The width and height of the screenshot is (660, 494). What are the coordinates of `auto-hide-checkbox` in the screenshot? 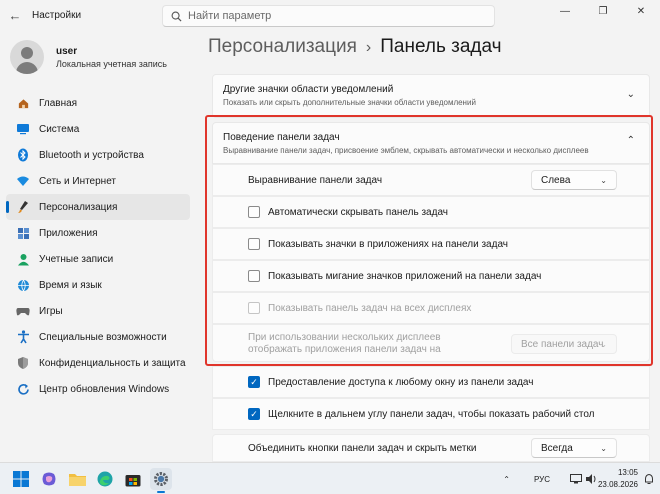 It's located at (254, 212).